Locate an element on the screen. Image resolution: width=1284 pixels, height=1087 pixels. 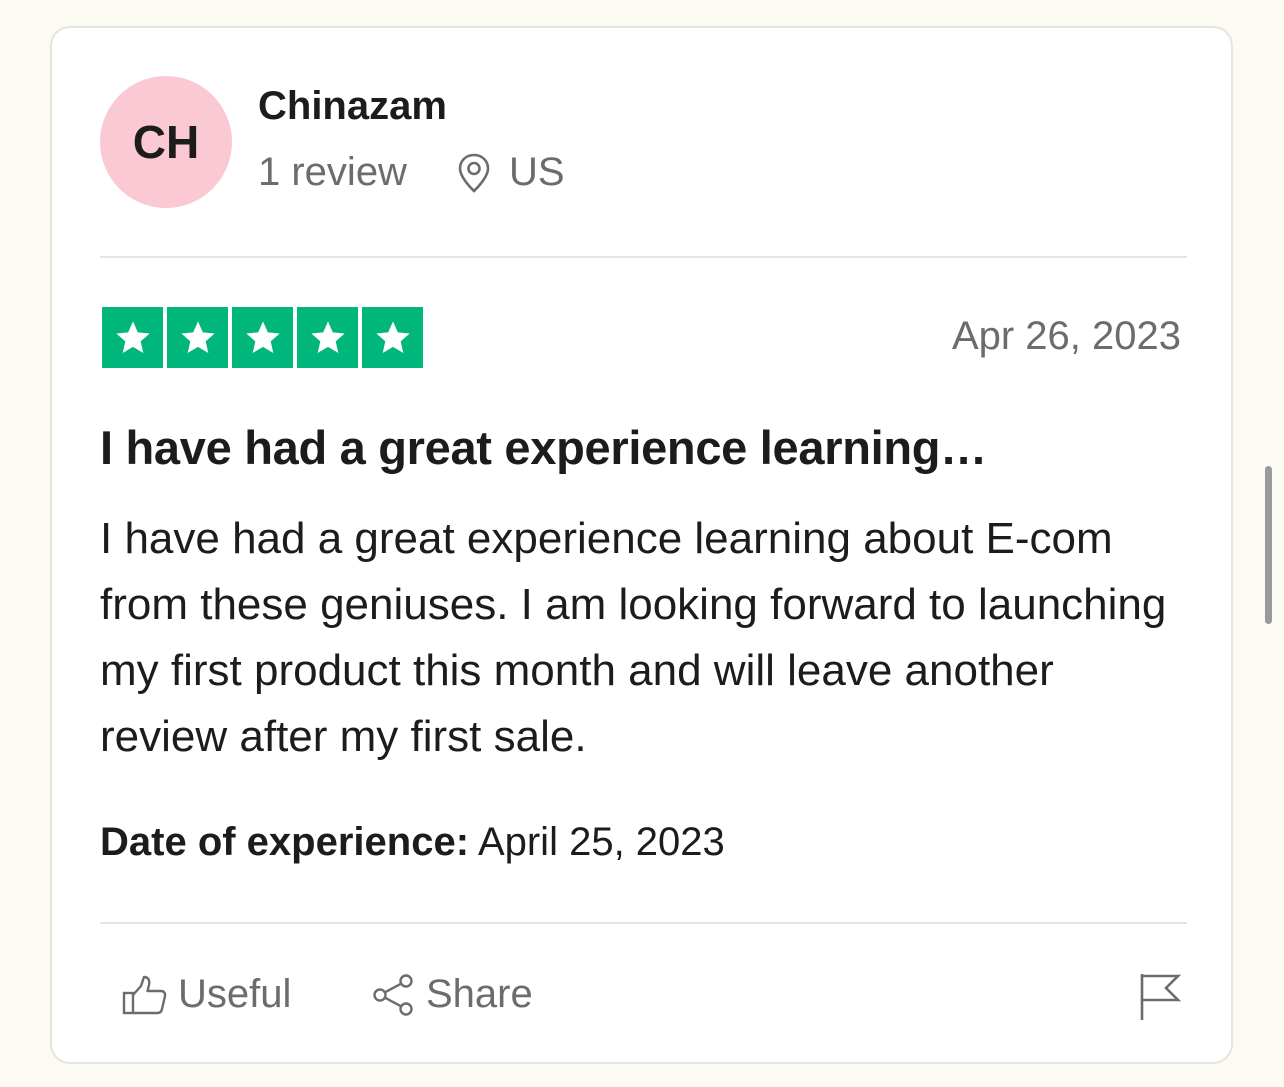
location-pin-icon is located at coordinates (474, 173).